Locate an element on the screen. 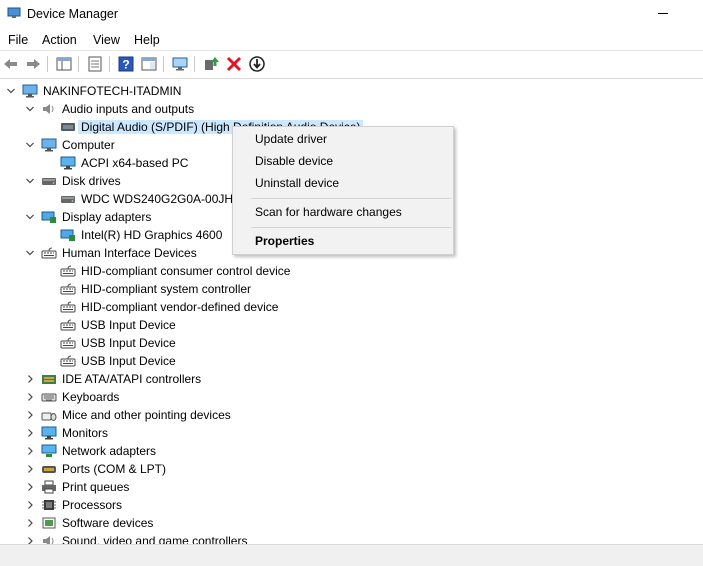  printer-icon is located at coordinates (49, 487).